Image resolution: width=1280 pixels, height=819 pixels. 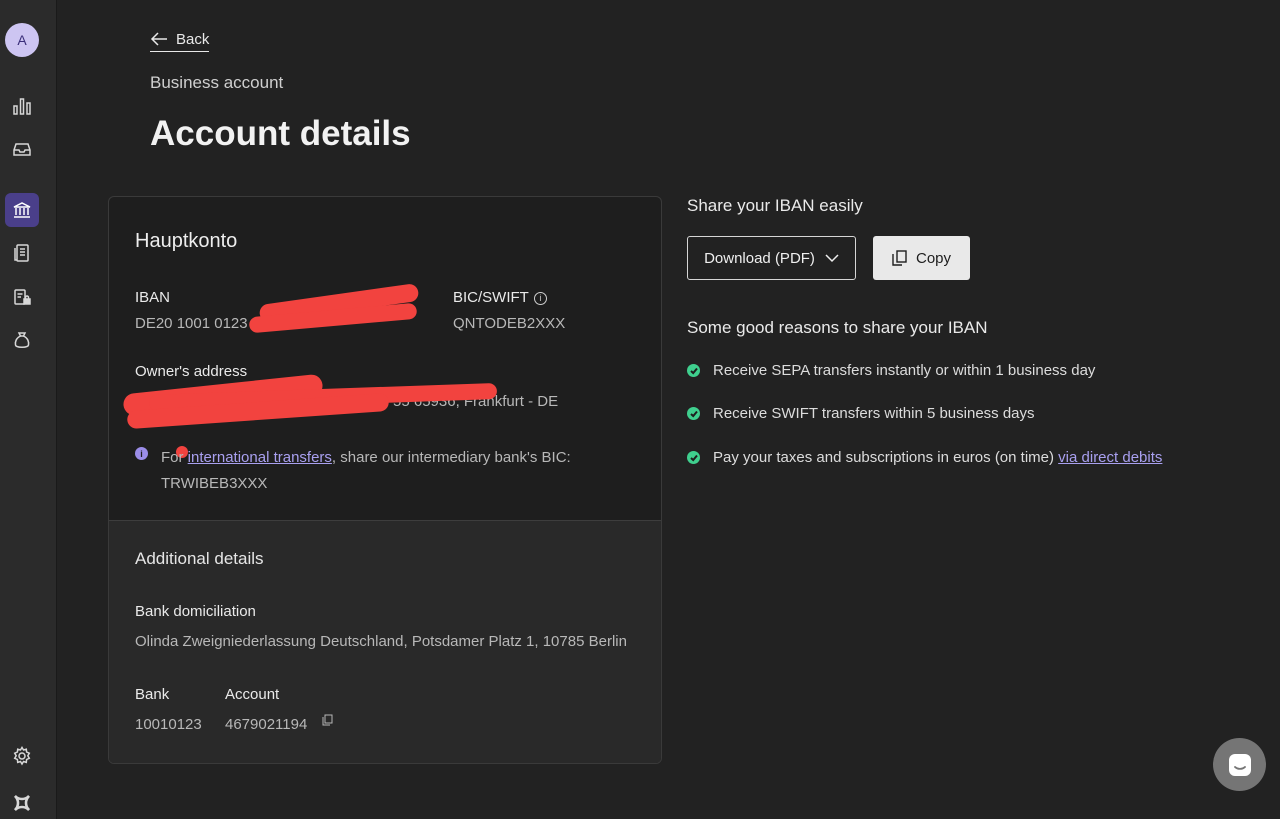 I want to click on logo-icon, so click(x=22, y=803).